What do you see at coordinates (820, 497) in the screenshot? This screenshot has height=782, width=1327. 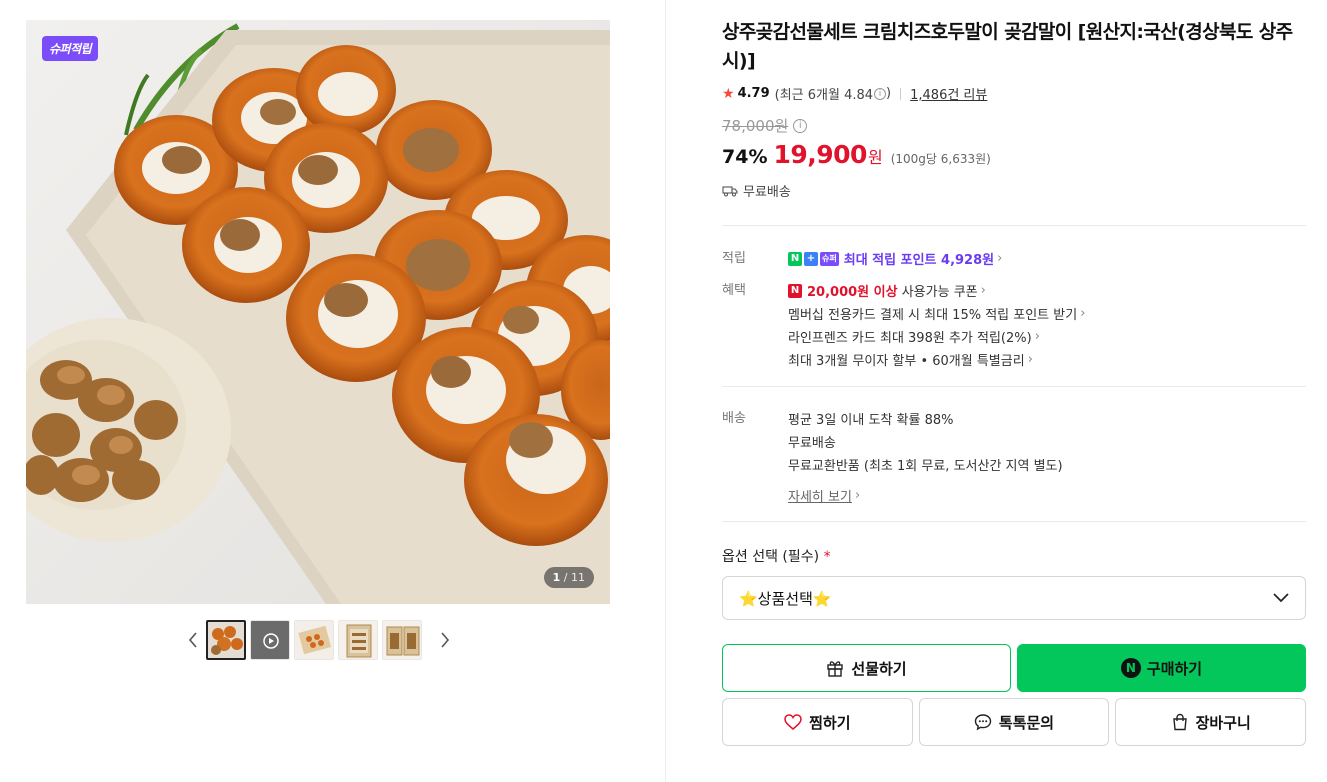 I see `detail-link-text: 자세히 보기` at bounding box center [820, 497].